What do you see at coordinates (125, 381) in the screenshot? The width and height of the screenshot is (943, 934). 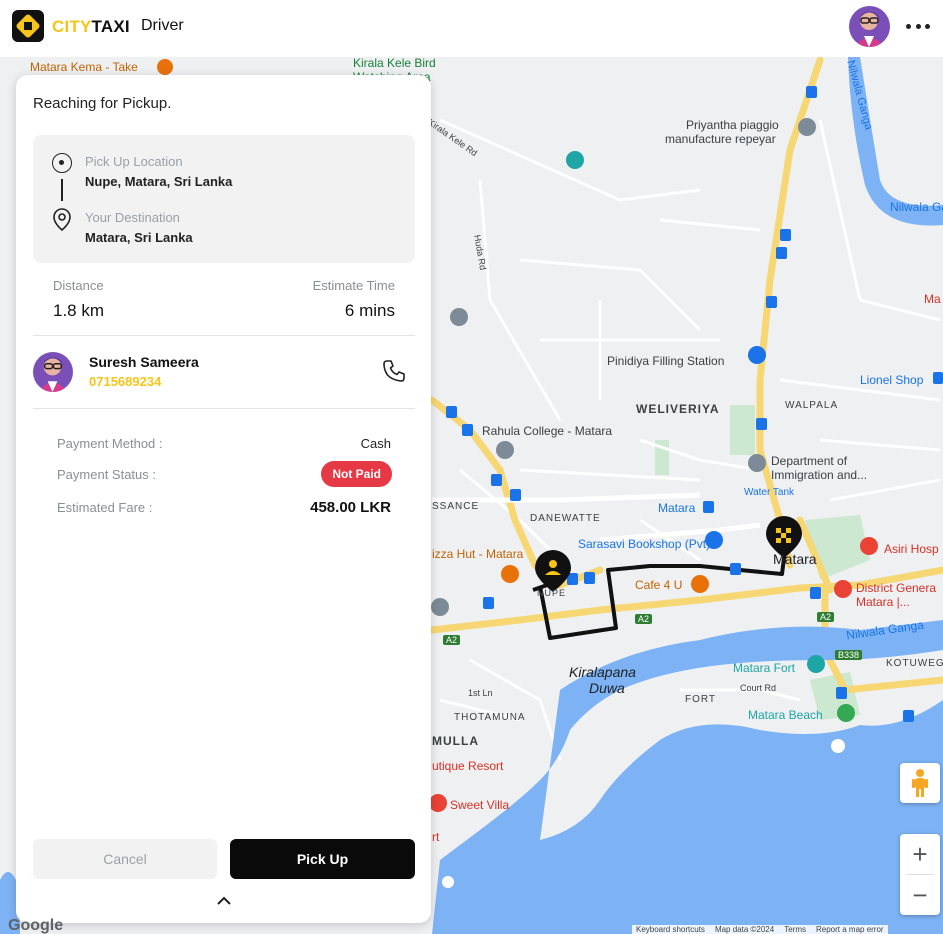 I see `rider-phone: 0715689234` at bounding box center [125, 381].